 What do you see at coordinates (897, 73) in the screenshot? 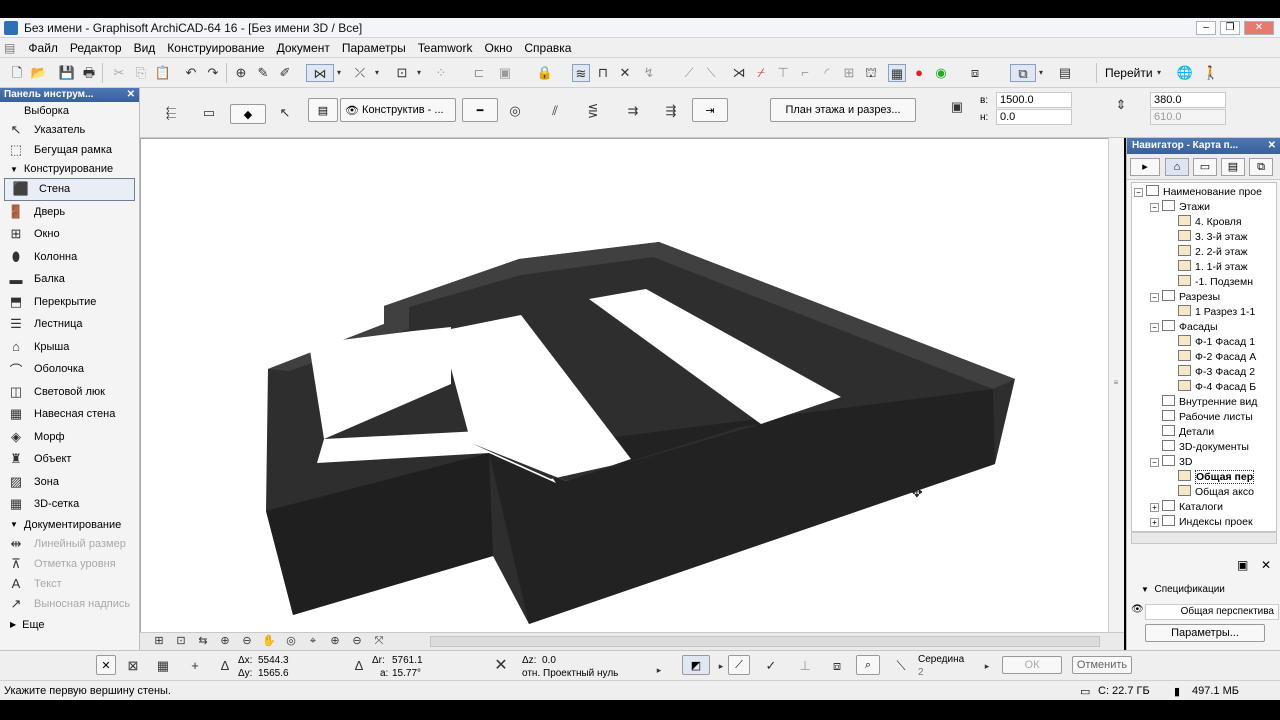
I see `plan-icon: ▦` at bounding box center [897, 73].